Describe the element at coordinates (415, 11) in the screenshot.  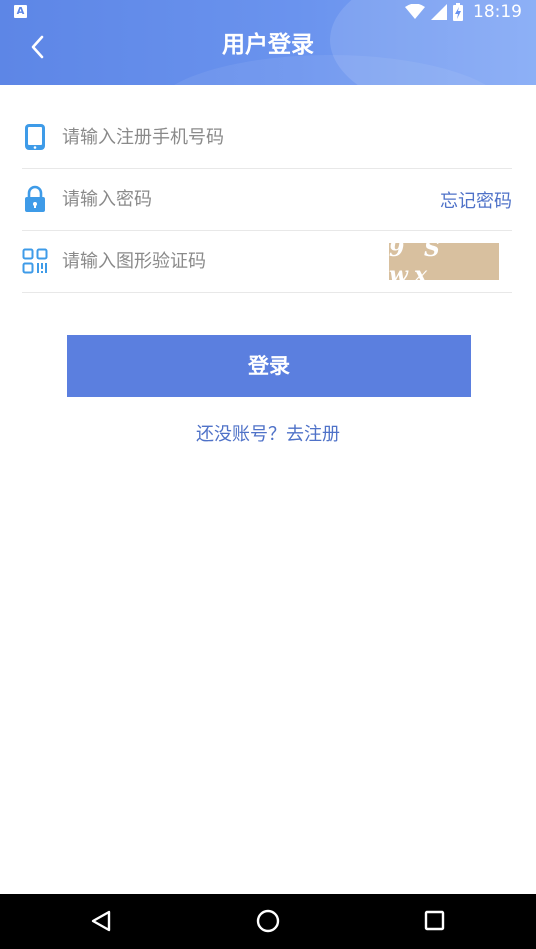
I see `wifi-icon` at that location.